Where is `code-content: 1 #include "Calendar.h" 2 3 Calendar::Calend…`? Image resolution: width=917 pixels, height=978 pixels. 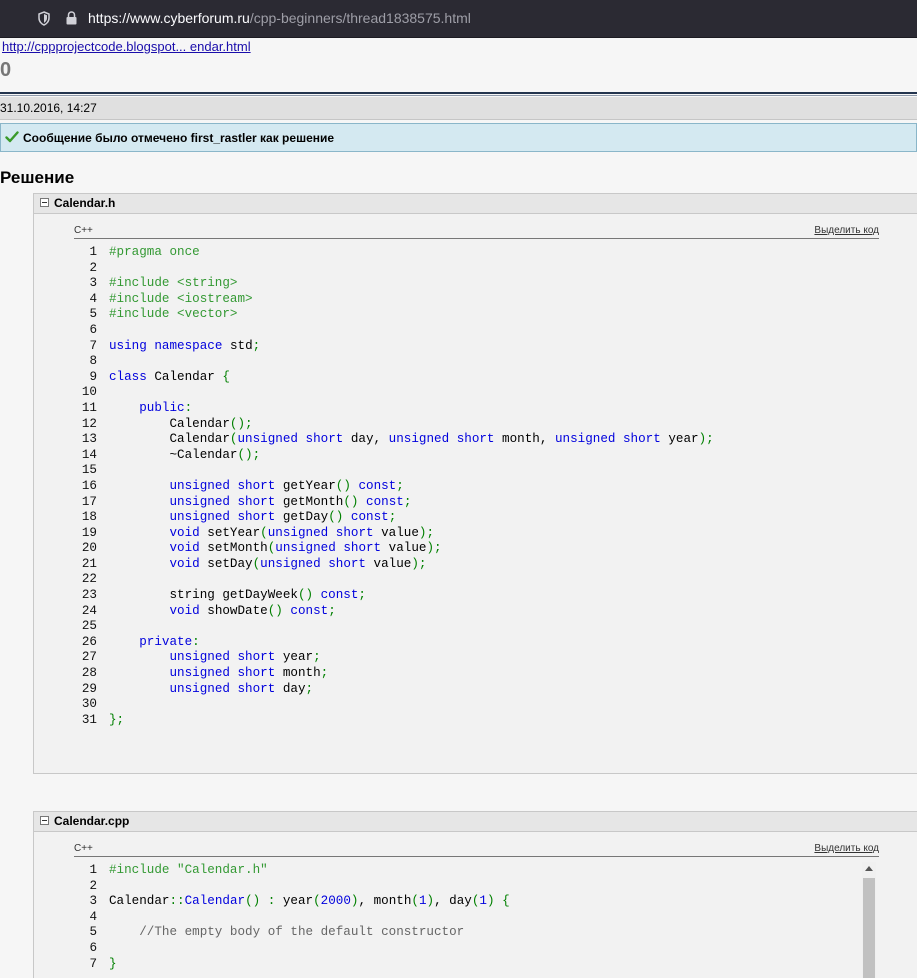 code-content: 1 #include "Calendar.h" 2 3 Calendar::Calend… is located at coordinates (291, 918).